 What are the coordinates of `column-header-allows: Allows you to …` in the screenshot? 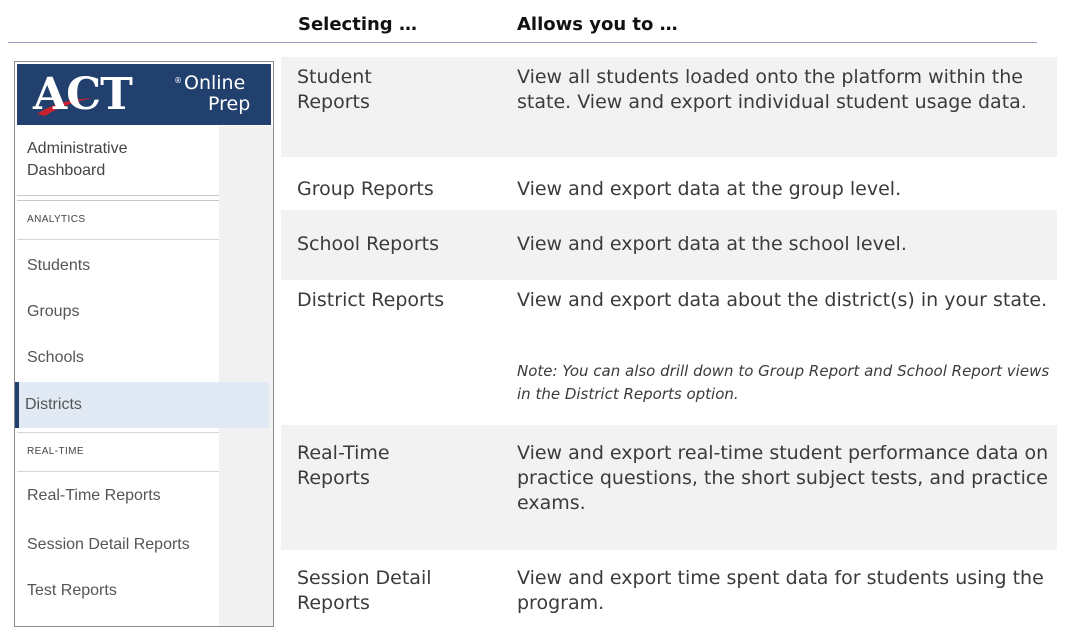 It's located at (597, 24).